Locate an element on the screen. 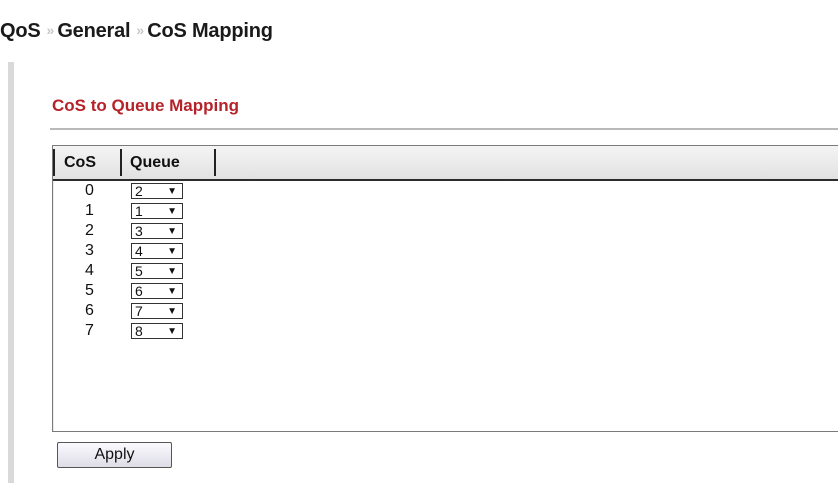 This screenshot has height=483, width=838. table-row: 2 3 ▼ is located at coordinates (445, 231).